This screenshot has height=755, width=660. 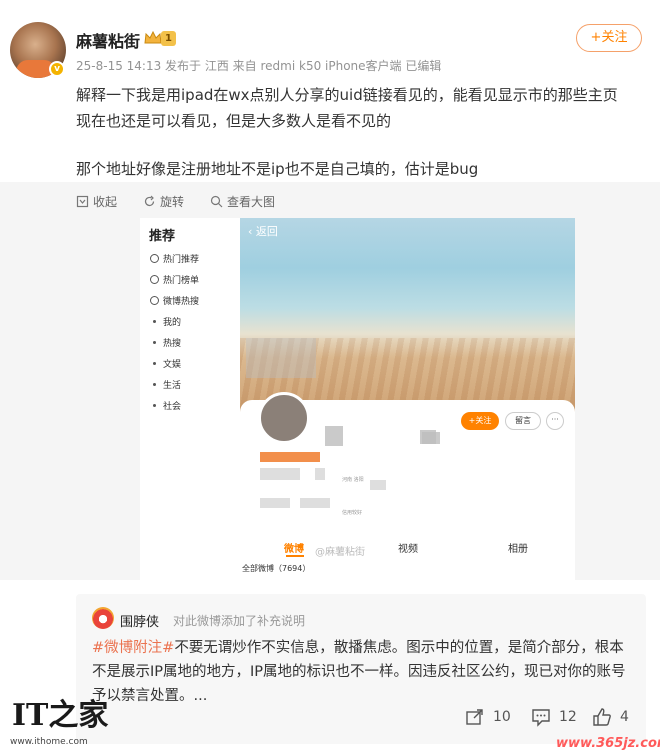 What do you see at coordinates (105, 202) in the screenshot?
I see `collapse-label: 收起` at bounding box center [105, 202].